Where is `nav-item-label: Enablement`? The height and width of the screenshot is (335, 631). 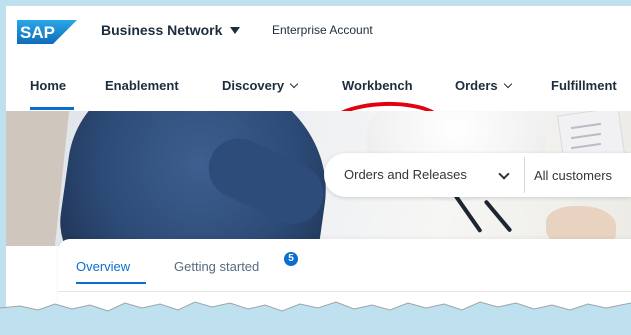 nav-item-label: Enablement is located at coordinates (142, 85).